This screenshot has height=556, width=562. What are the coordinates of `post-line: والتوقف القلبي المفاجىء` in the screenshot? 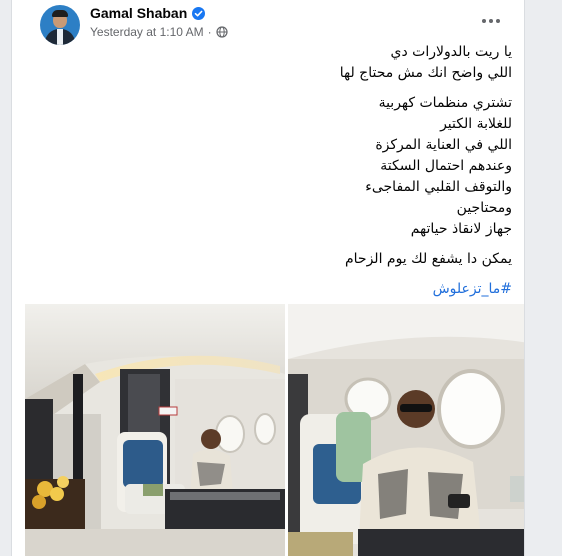 It's located at (438, 187).